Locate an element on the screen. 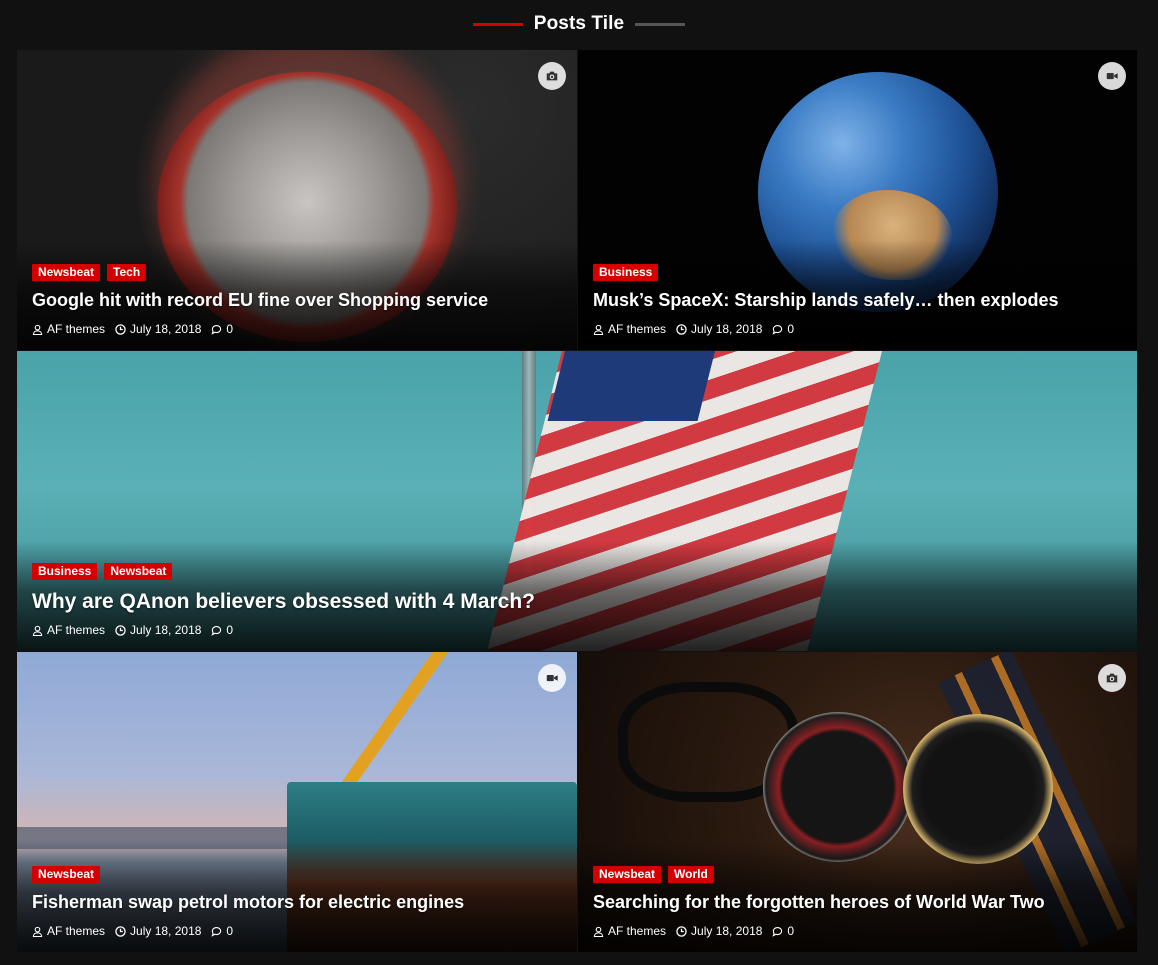 This screenshot has height=965, width=1158. section-title: Posts Tile is located at coordinates (579, 23).